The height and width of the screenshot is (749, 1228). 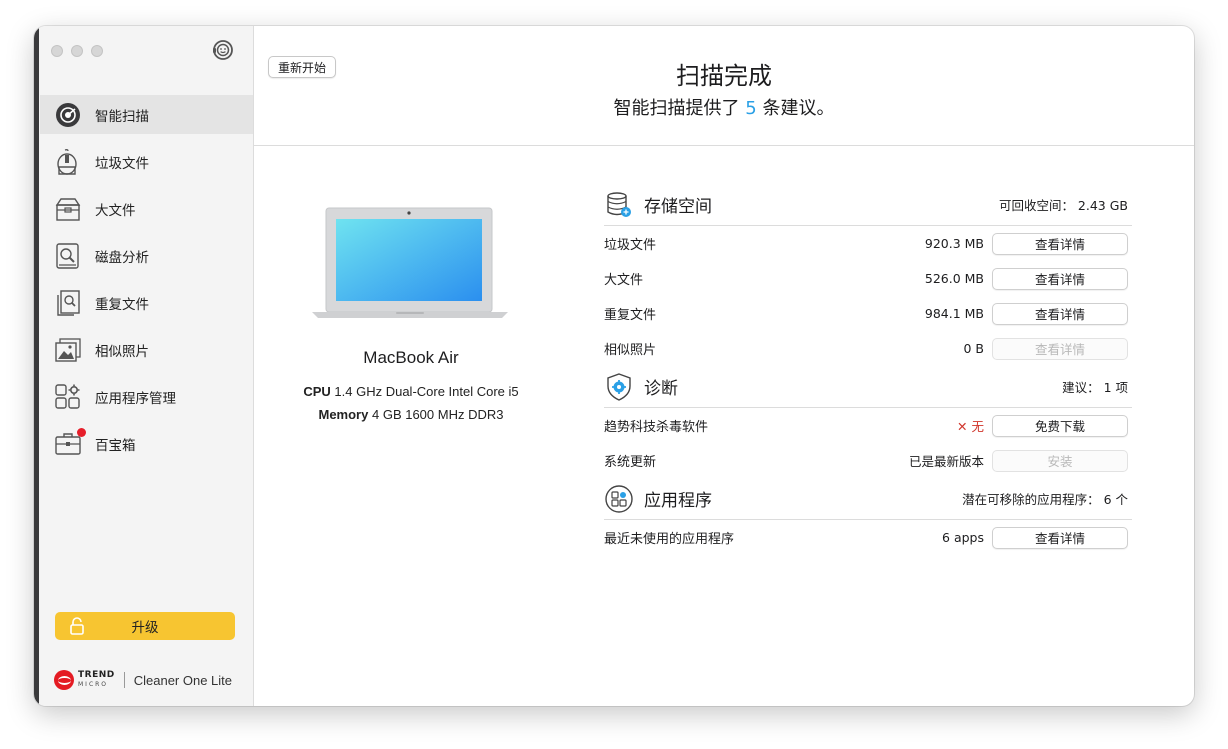 I want to click on subtitle-suffix: 条建议。, so click(x=798, y=108).